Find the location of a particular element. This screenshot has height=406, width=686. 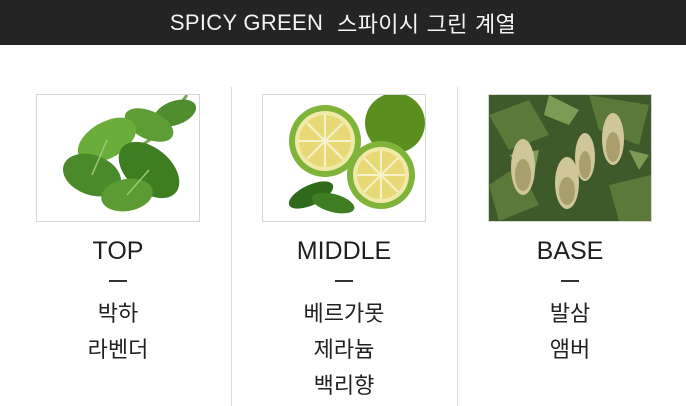

note-list: 발삼 앰버 is located at coordinates (570, 333).